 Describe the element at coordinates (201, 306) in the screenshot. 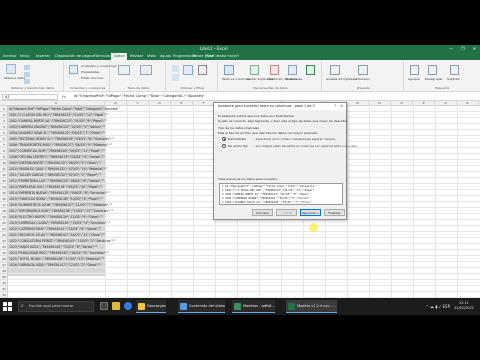

I see `taskbar-app-video: Contenido del vídeo` at that location.